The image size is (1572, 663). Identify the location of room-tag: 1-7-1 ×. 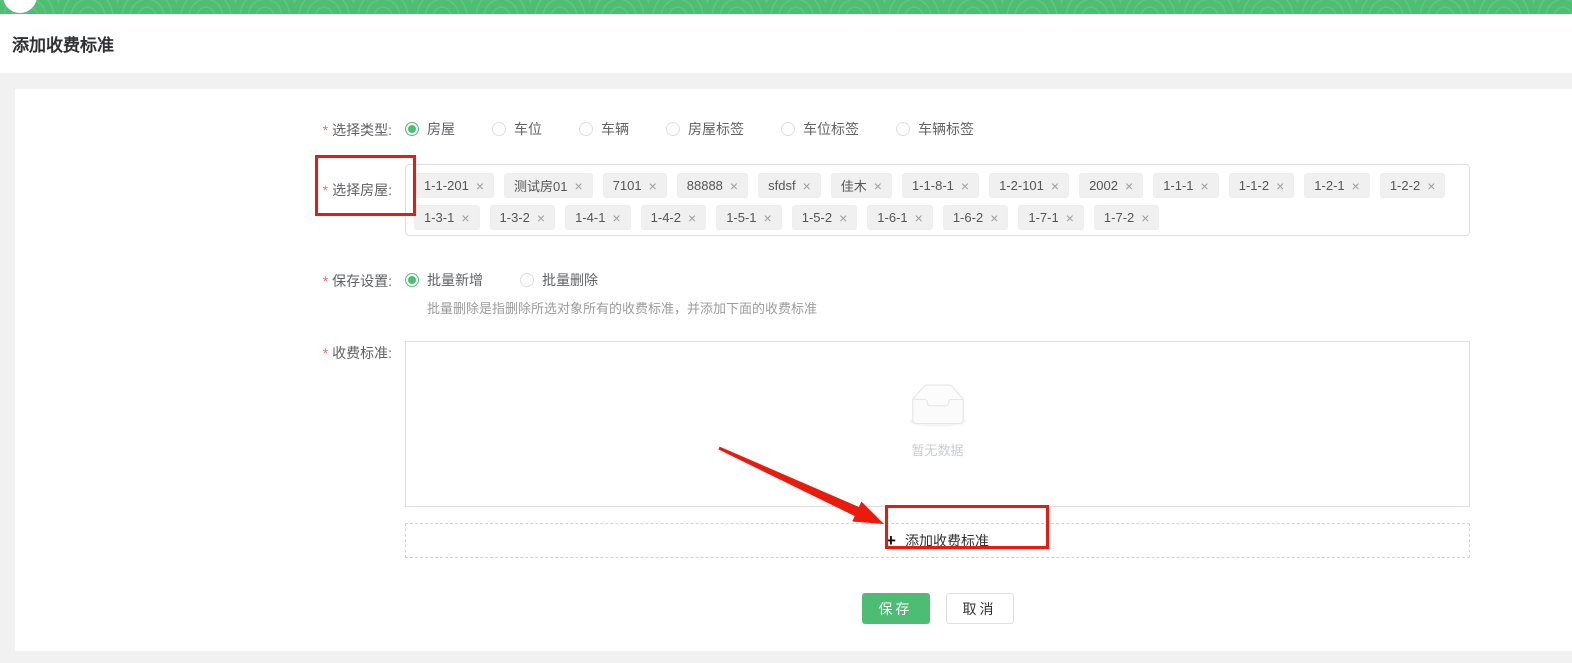
(1051, 217).